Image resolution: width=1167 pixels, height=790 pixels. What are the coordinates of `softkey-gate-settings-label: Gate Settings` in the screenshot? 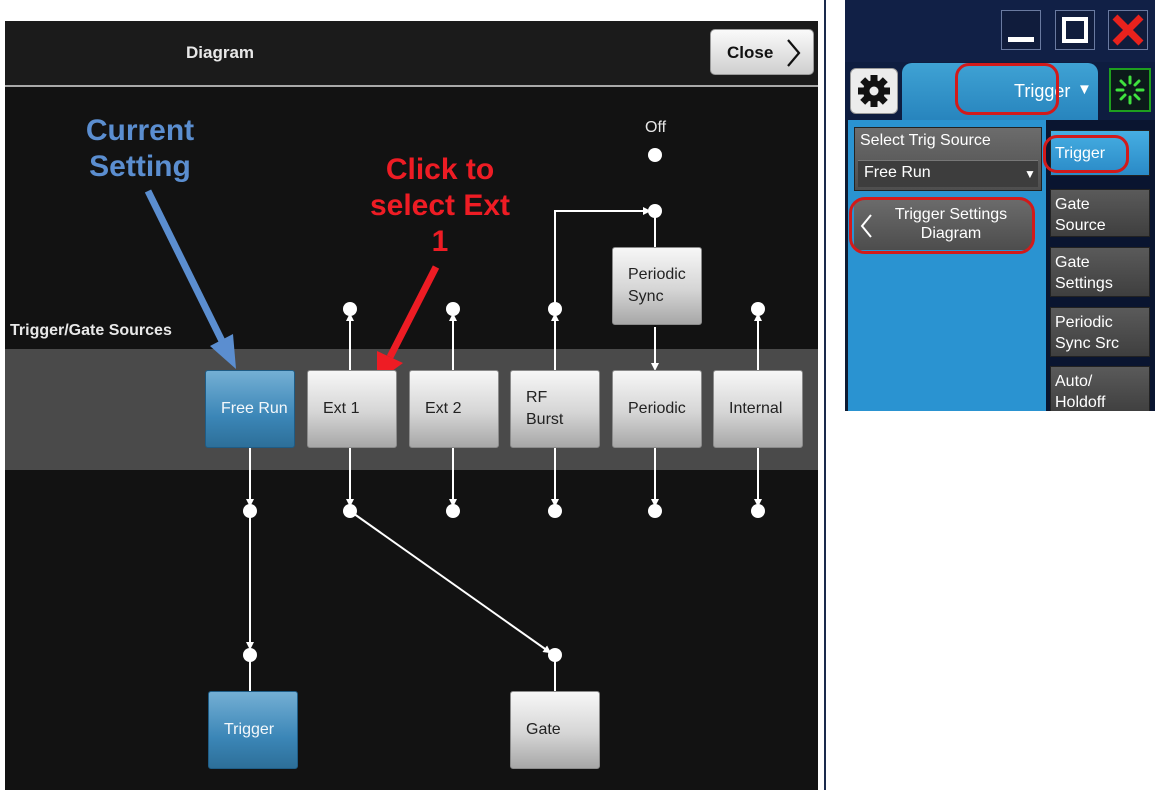 It's located at (1084, 273).